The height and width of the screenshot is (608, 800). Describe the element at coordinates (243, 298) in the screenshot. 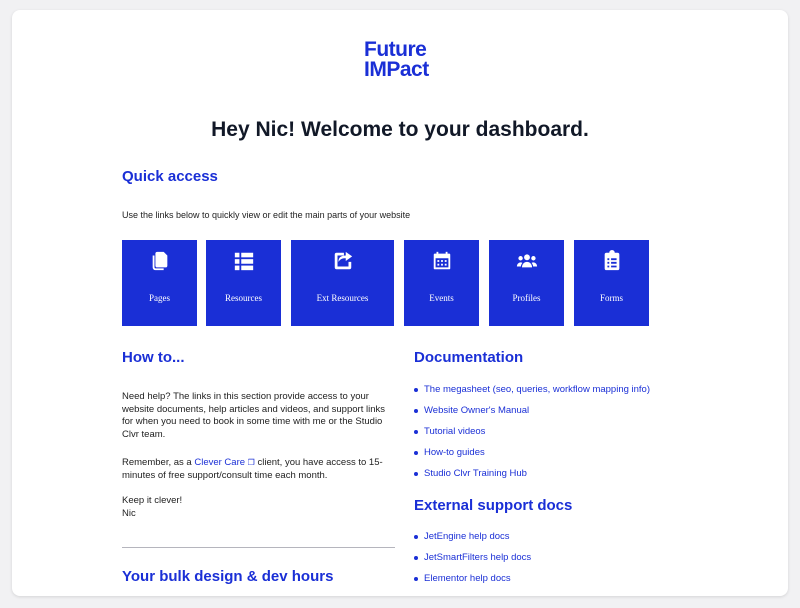

I see `tile-label: Resources` at that location.